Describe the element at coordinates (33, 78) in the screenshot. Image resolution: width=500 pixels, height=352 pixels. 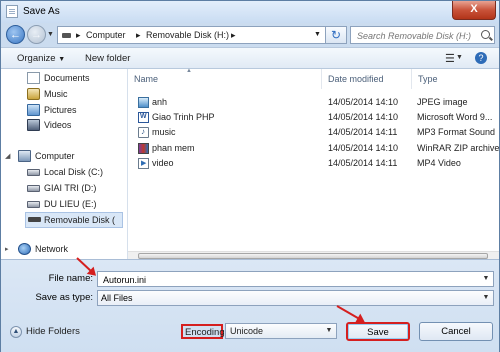
I see `documents-icon` at that location.